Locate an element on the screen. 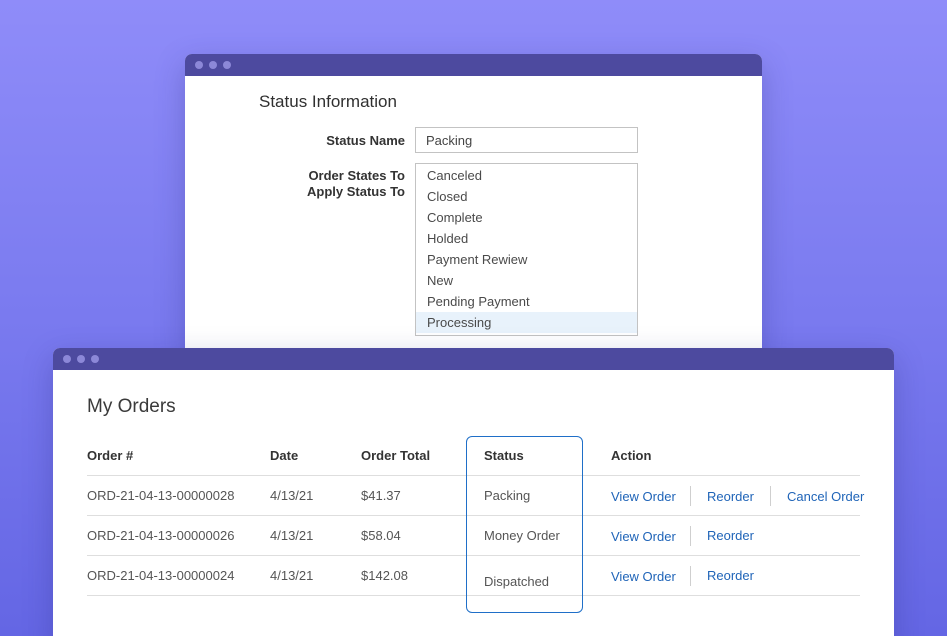  order-total: $142.08 is located at coordinates (384, 575).